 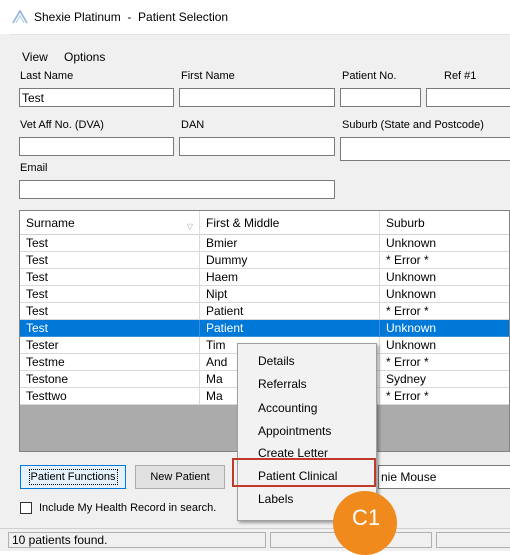 What do you see at coordinates (110, 379) in the screenshot?
I see `cell-surname: Testone` at bounding box center [110, 379].